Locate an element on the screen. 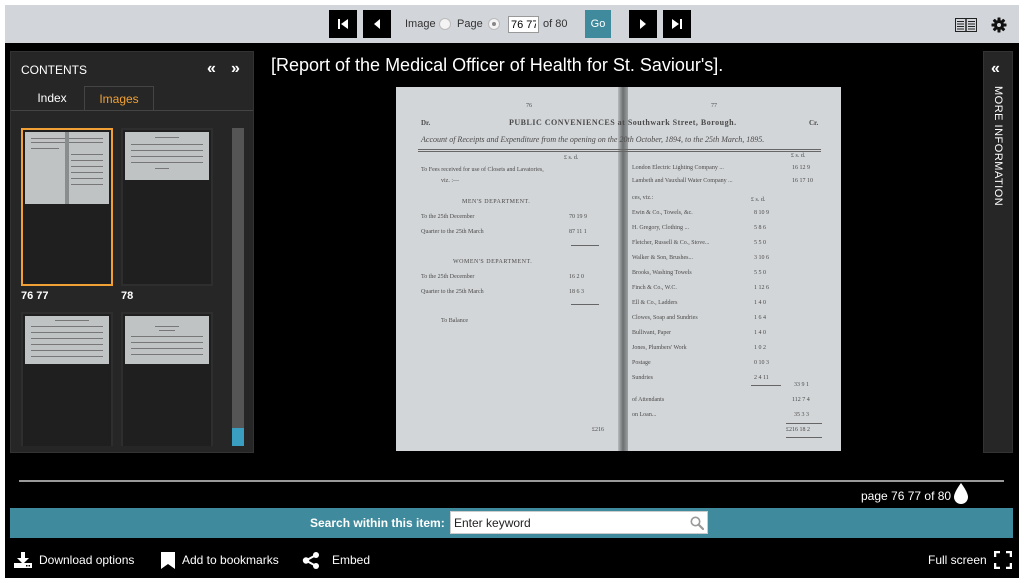 This screenshot has width=1024, height=583. download-icon is located at coordinates (23, 560).